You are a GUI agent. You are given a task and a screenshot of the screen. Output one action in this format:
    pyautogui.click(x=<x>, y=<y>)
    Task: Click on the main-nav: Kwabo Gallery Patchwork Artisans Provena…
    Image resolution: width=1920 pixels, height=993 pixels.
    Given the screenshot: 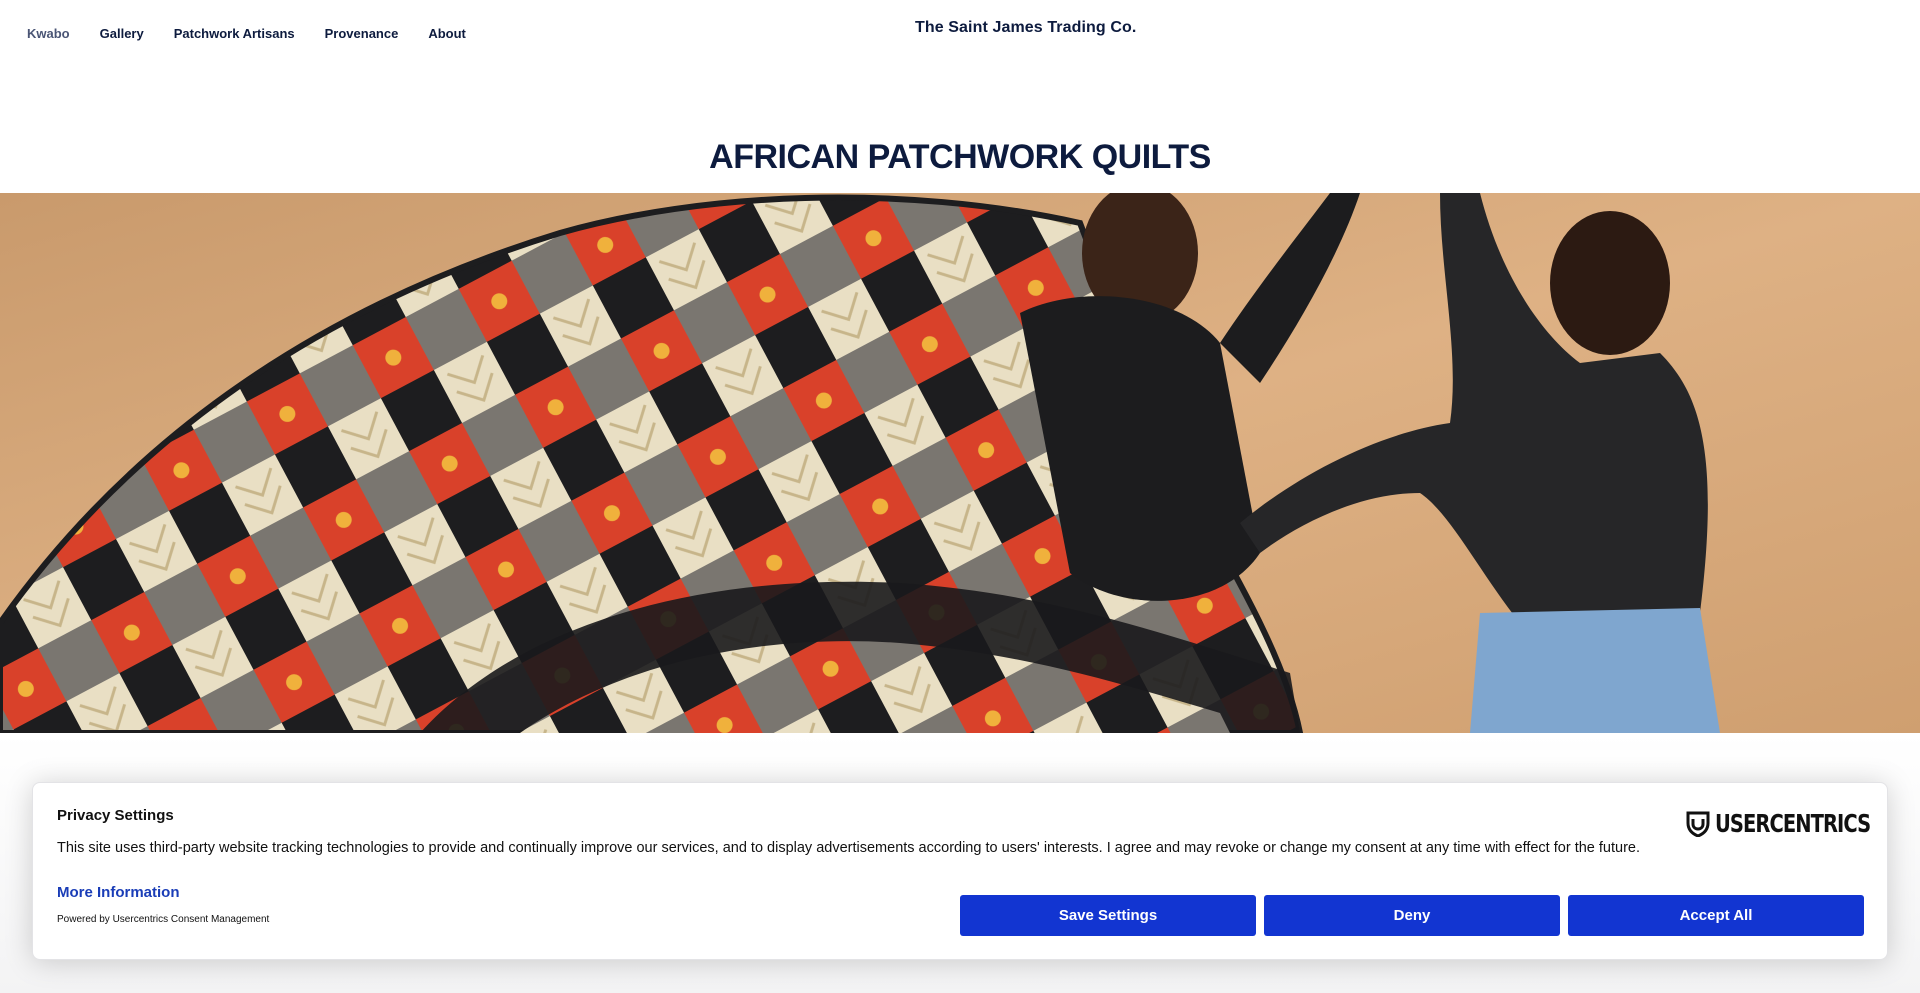 What is the action you would take?
    pyautogui.click(x=261, y=33)
    